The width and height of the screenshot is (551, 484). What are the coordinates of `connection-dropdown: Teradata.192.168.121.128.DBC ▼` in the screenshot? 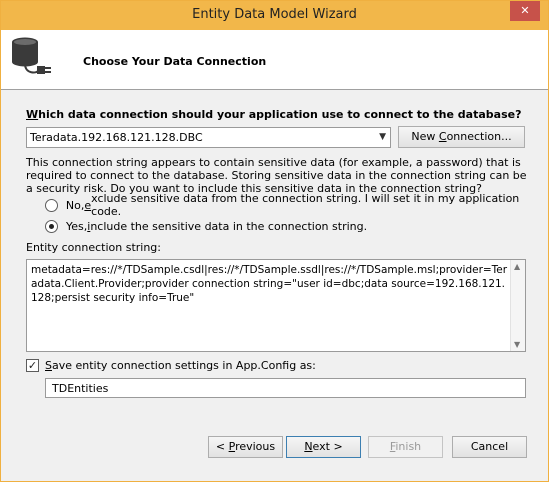 It's located at (208, 137).